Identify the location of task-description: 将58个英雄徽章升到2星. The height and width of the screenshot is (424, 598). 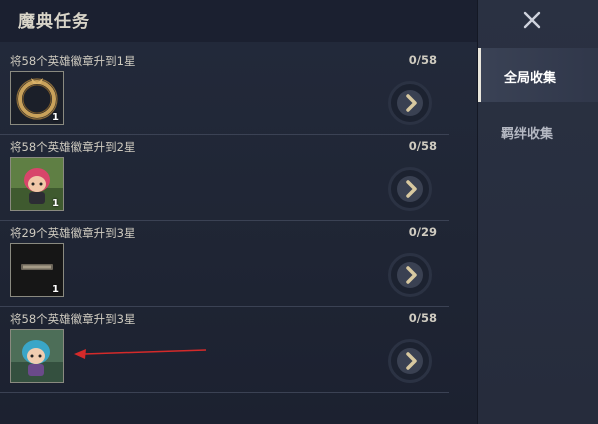
(73, 147).